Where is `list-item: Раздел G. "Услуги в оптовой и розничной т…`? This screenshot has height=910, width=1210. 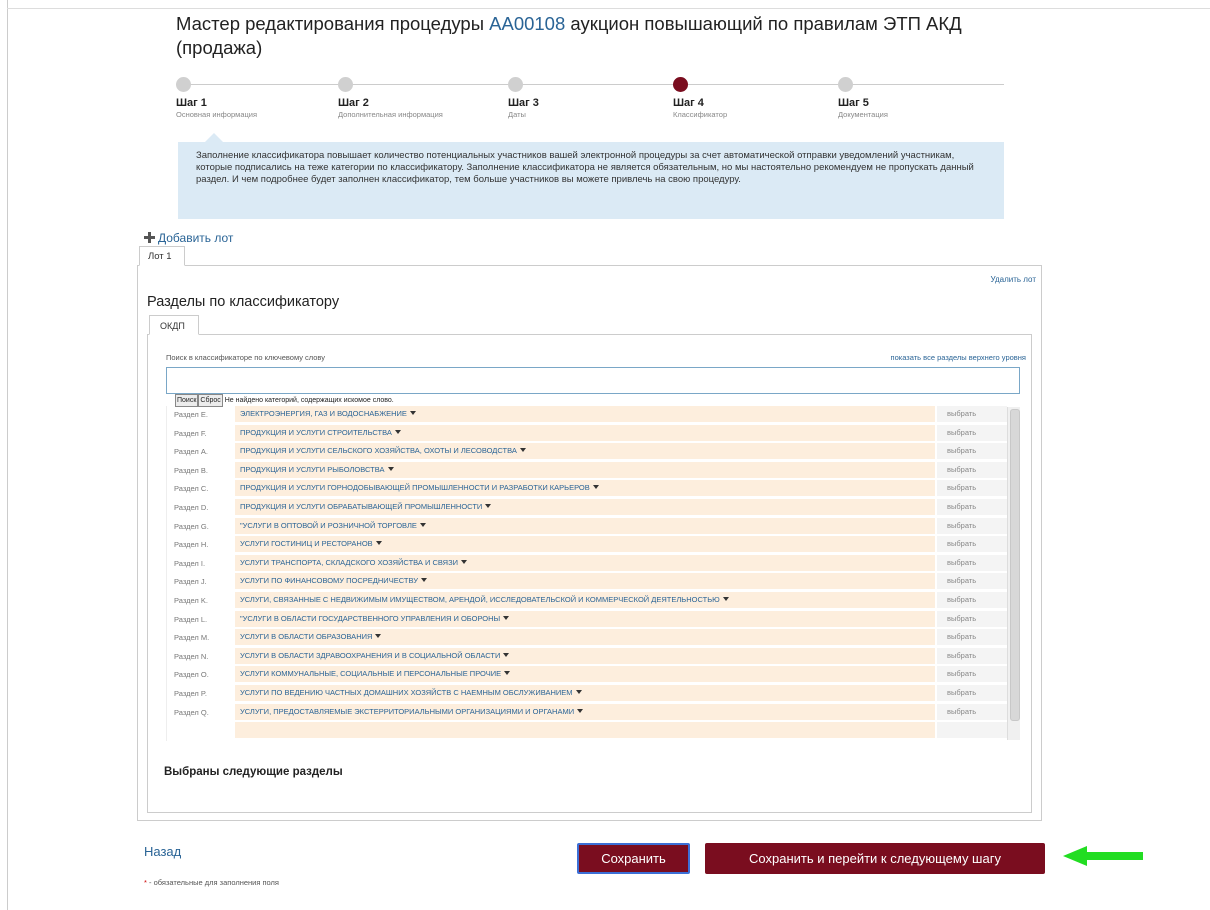 list-item: Раздел G. "Услуги в оптовой и розничной т… is located at coordinates (594, 527).